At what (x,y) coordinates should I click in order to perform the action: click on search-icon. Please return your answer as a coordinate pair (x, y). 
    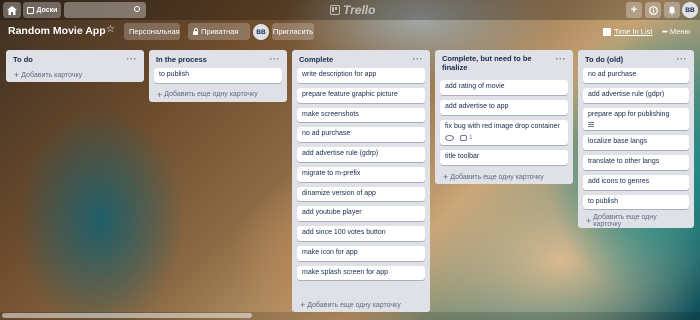
    Looking at the image, I should click on (137, 9).